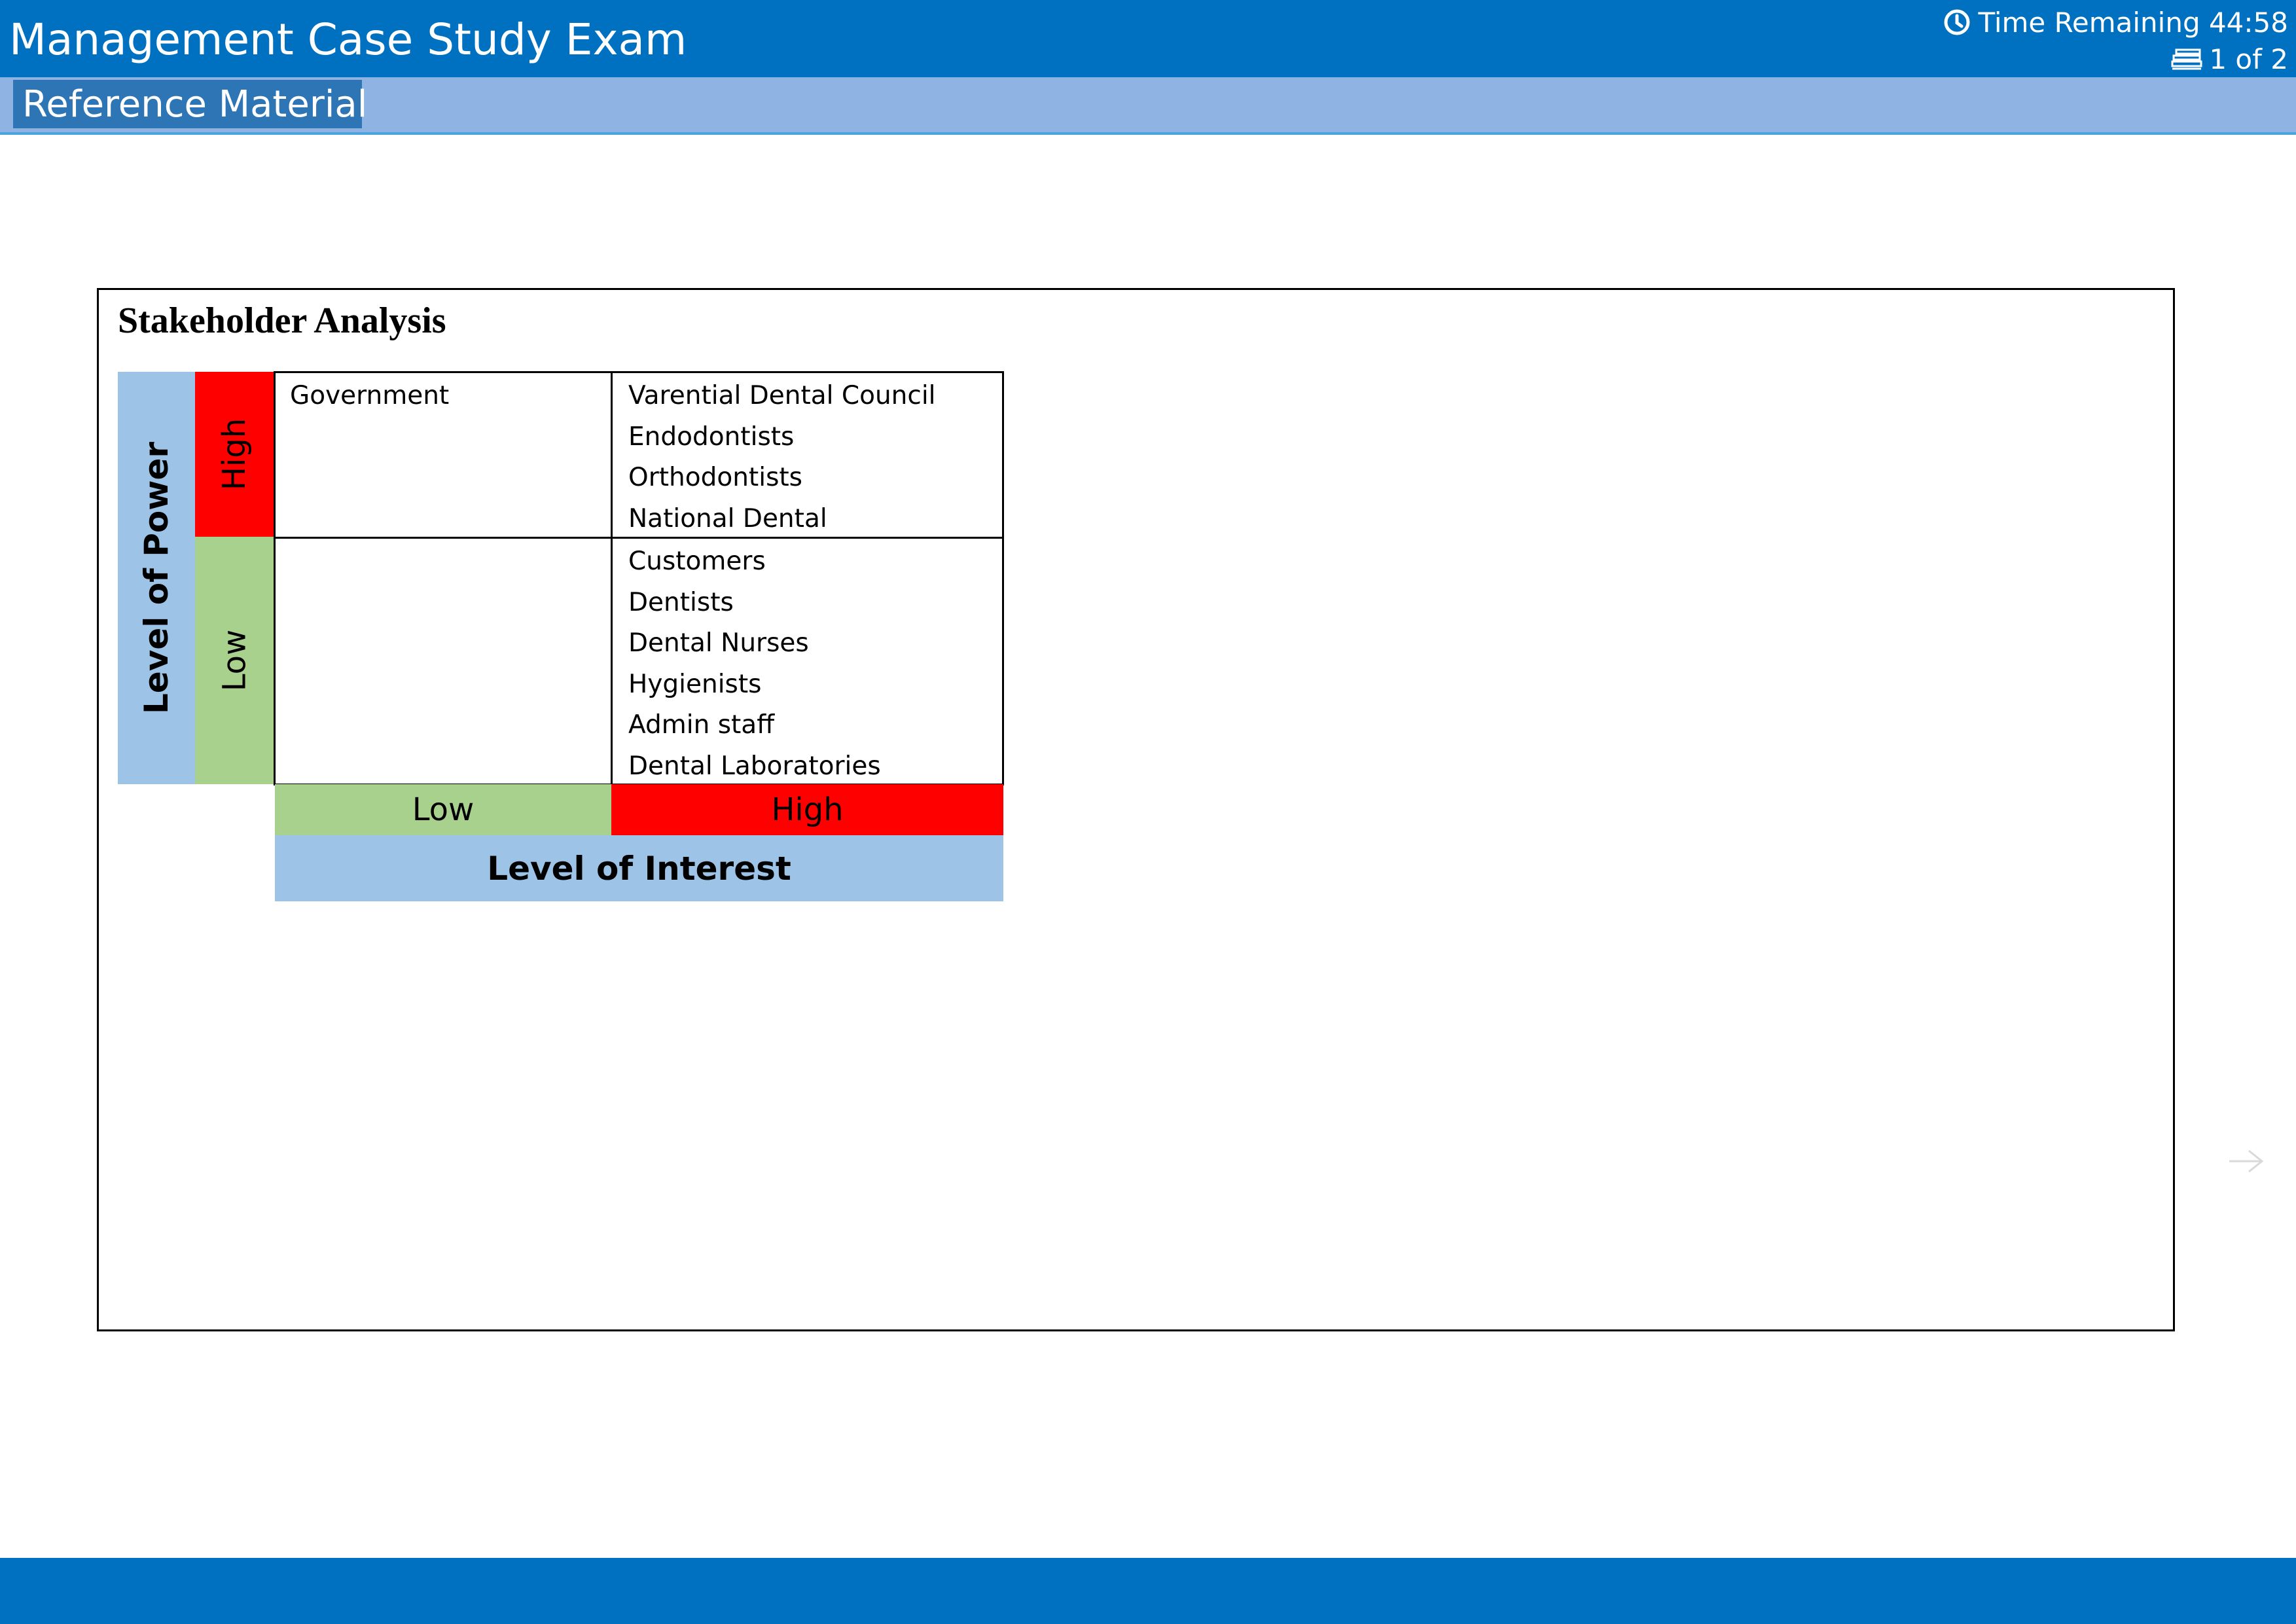 The image size is (2296, 1624). I want to click on stakeholder-item: Admin staff, so click(701, 725).